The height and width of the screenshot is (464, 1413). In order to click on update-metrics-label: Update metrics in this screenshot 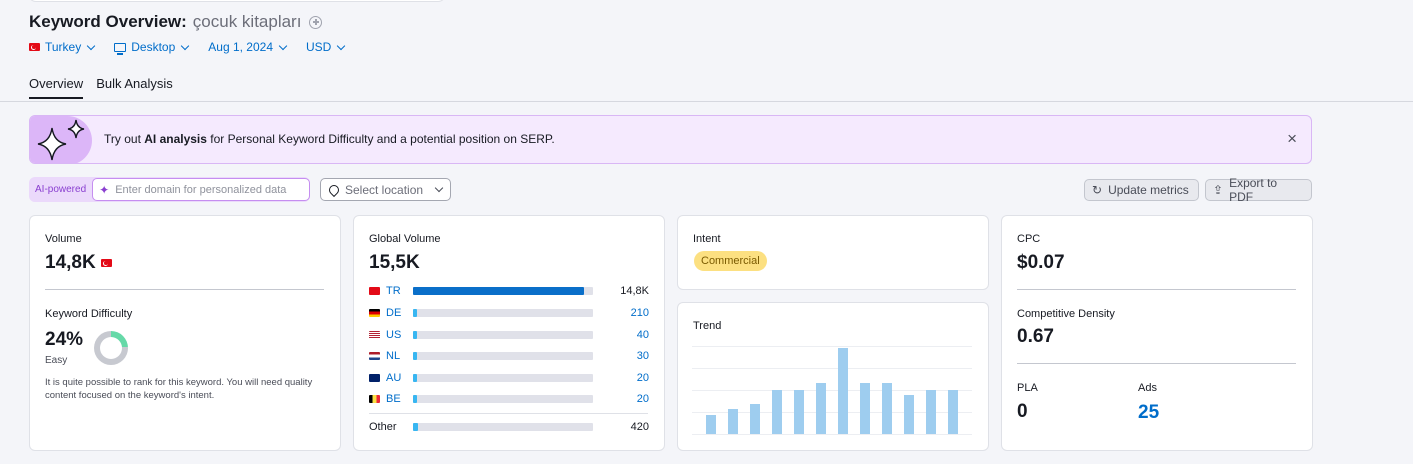, I will do `click(1148, 190)`.